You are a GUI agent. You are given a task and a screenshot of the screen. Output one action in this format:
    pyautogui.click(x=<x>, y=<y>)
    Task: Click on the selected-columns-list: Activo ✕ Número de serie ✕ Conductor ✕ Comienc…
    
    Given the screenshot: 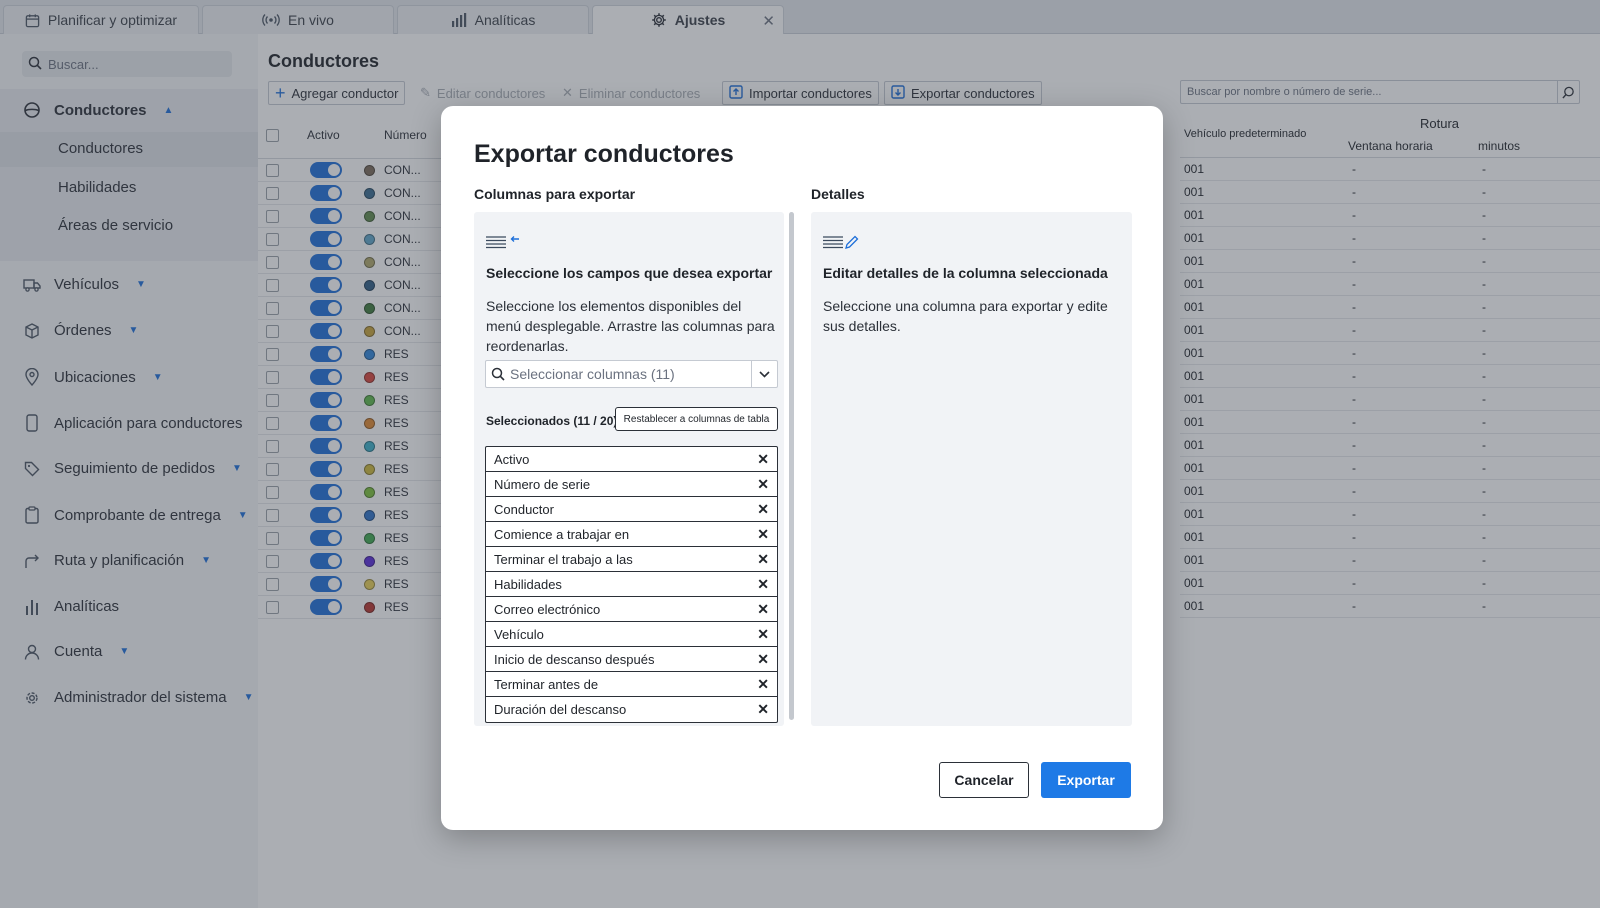 What is the action you would take?
    pyautogui.click(x=631, y=584)
    